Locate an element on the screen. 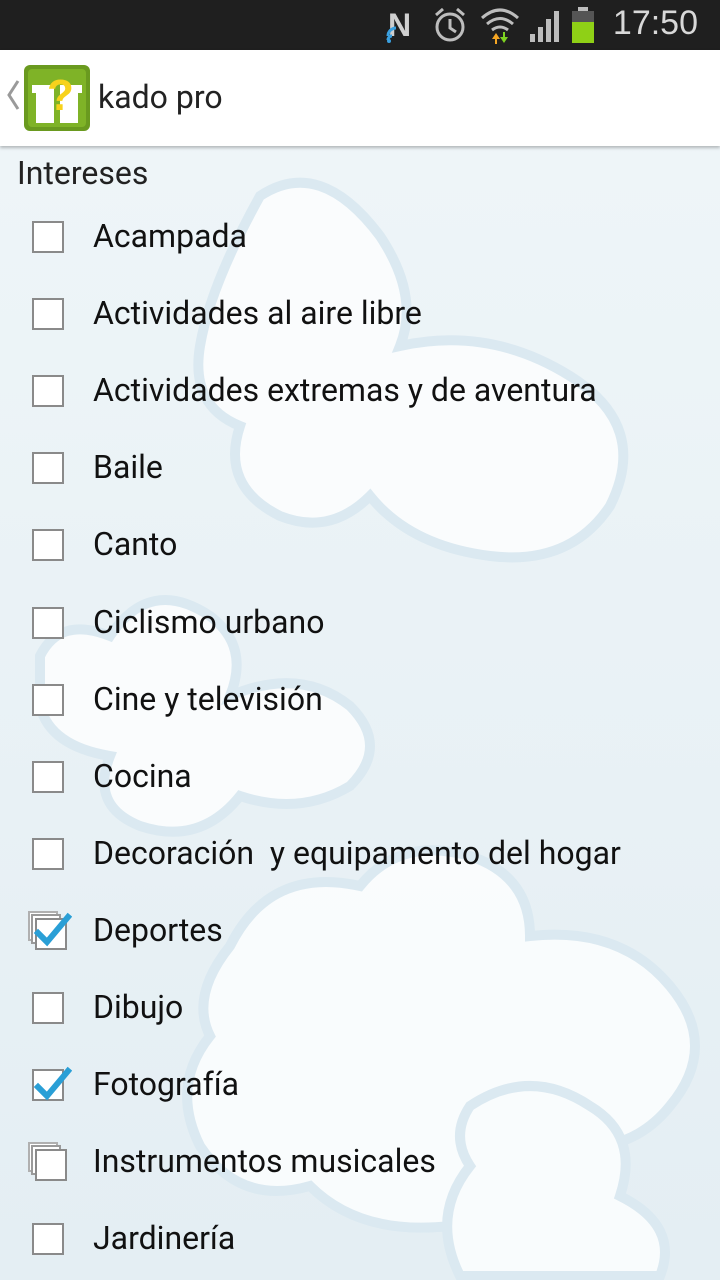 The height and width of the screenshot is (1280, 720). interest-label: Actividades al aire libre is located at coordinates (257, 313).